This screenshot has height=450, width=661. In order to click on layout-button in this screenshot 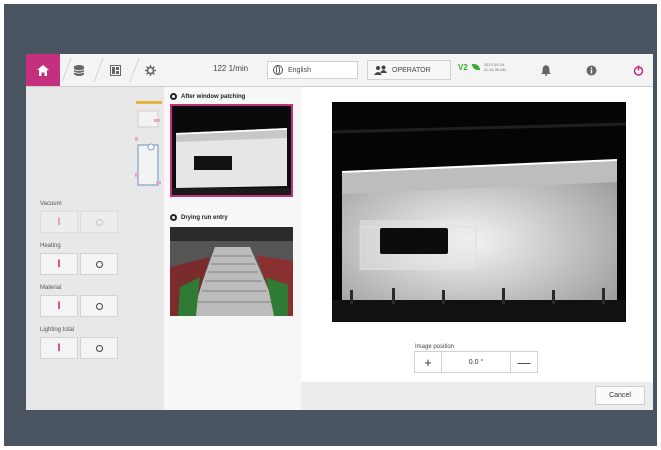, I will do `click(115, 70)`.